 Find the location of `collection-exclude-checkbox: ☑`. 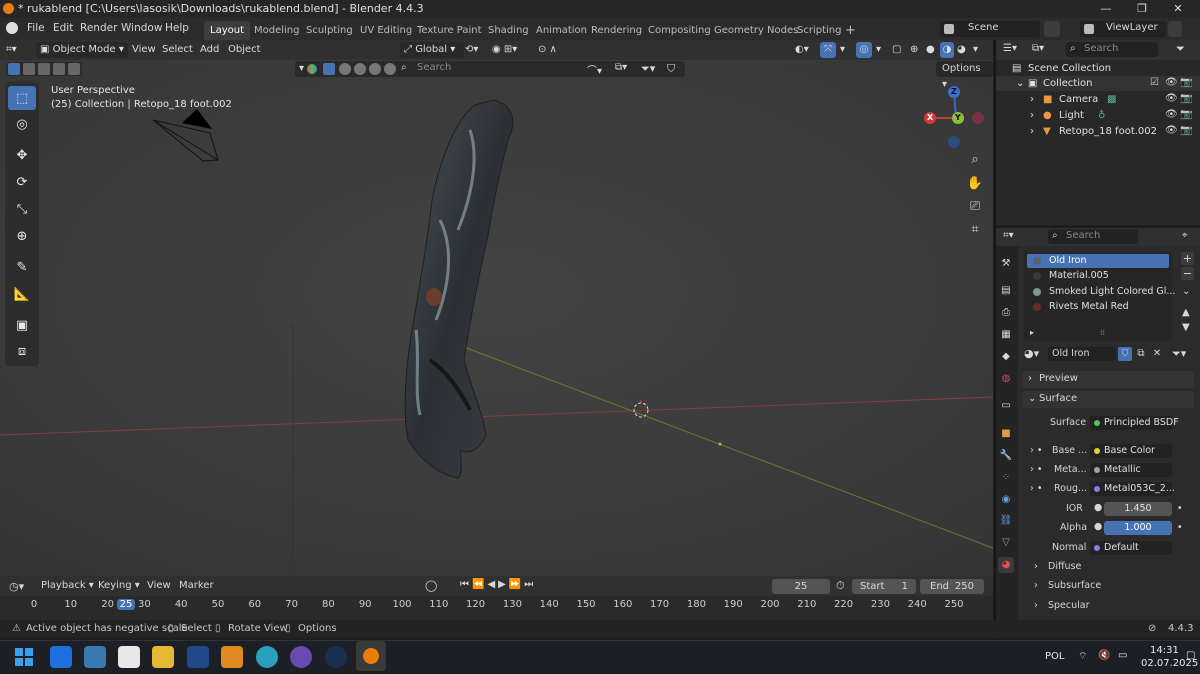

collection-exclude-checkbox: ☑ is located at coordinates (1154, 82).